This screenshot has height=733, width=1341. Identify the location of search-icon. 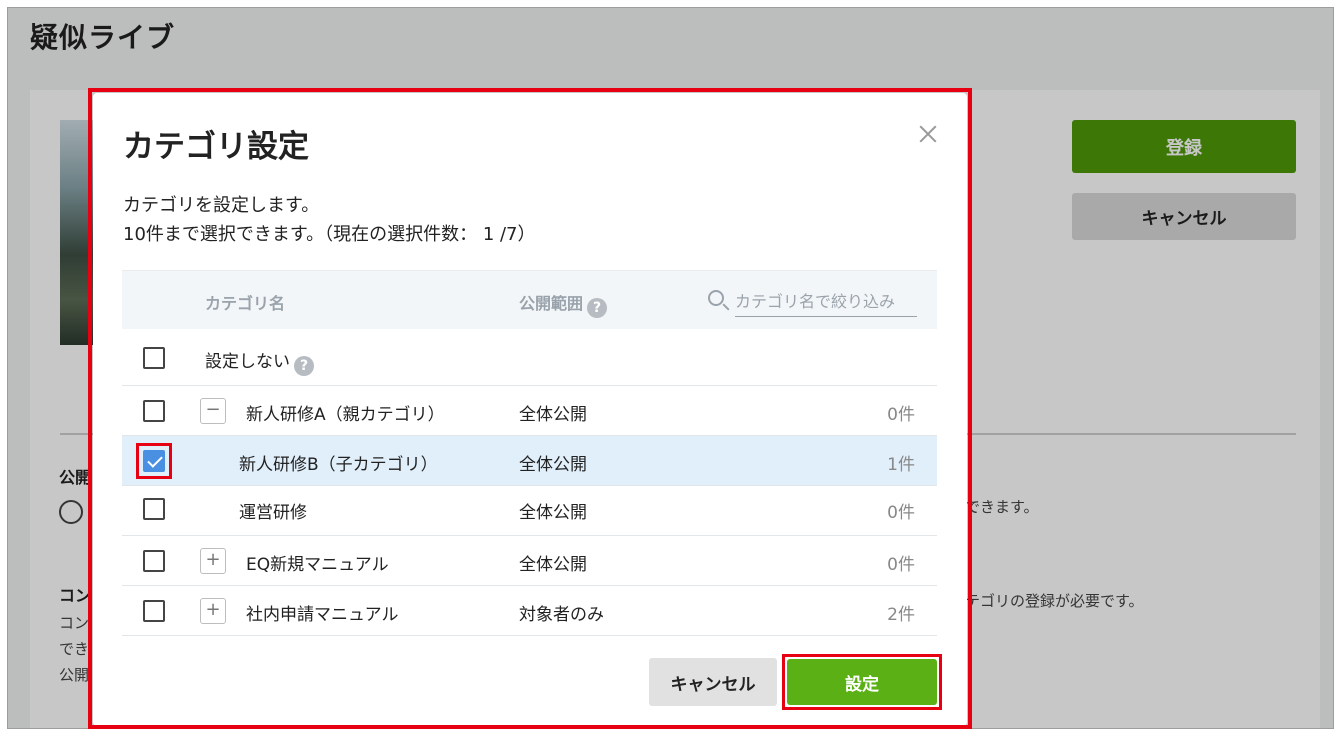
(716, 298).